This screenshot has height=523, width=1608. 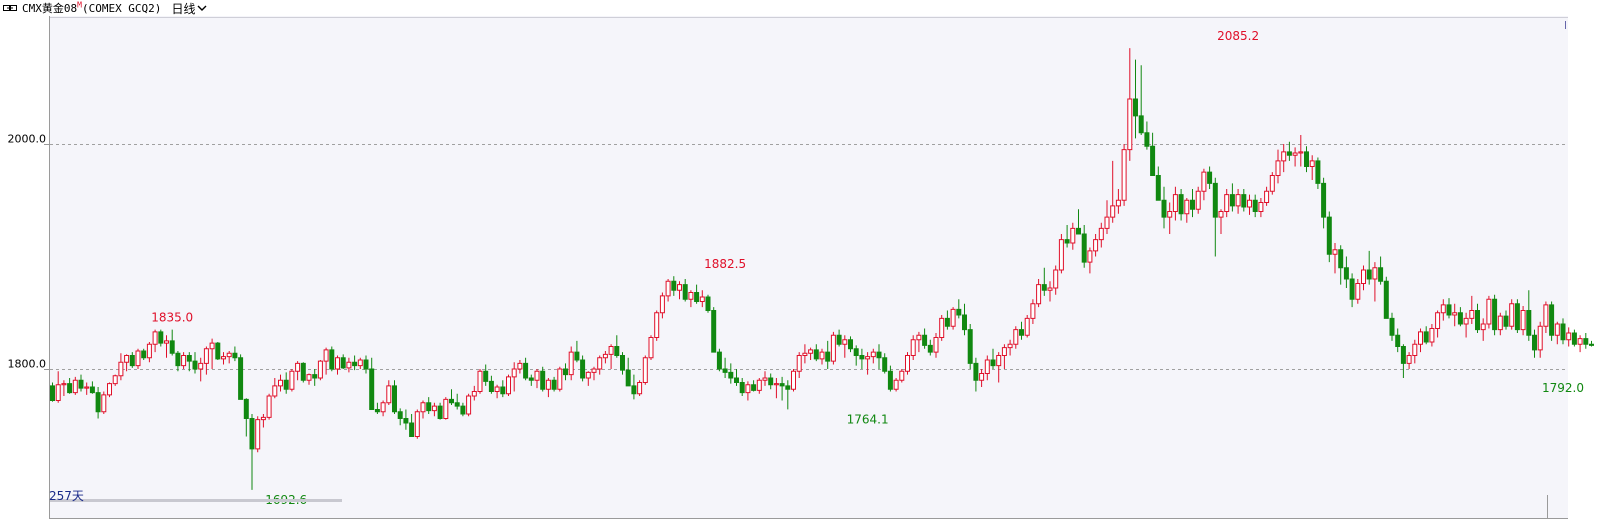 I want to click on period-selector: 日线, so click(x=189, y=8).